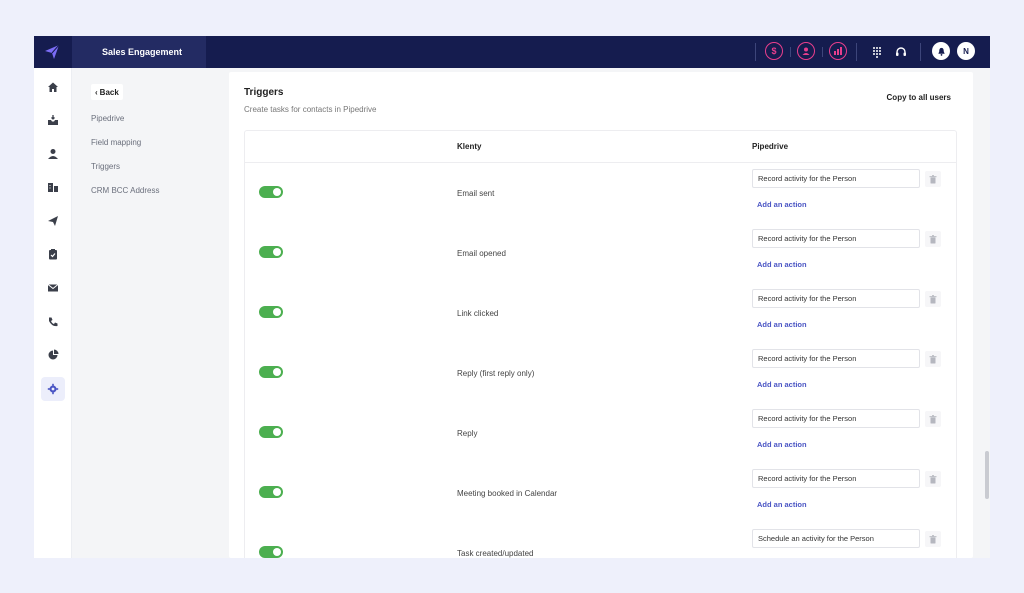  I want to click on avatar: N, so click(966, 51).